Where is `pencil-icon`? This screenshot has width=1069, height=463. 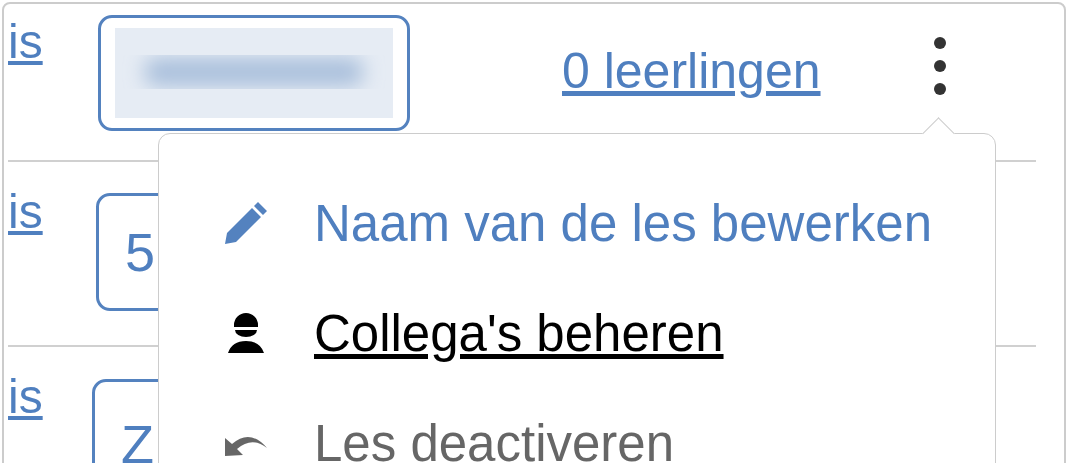
pencil-icon is located at coordinates (246, 223).